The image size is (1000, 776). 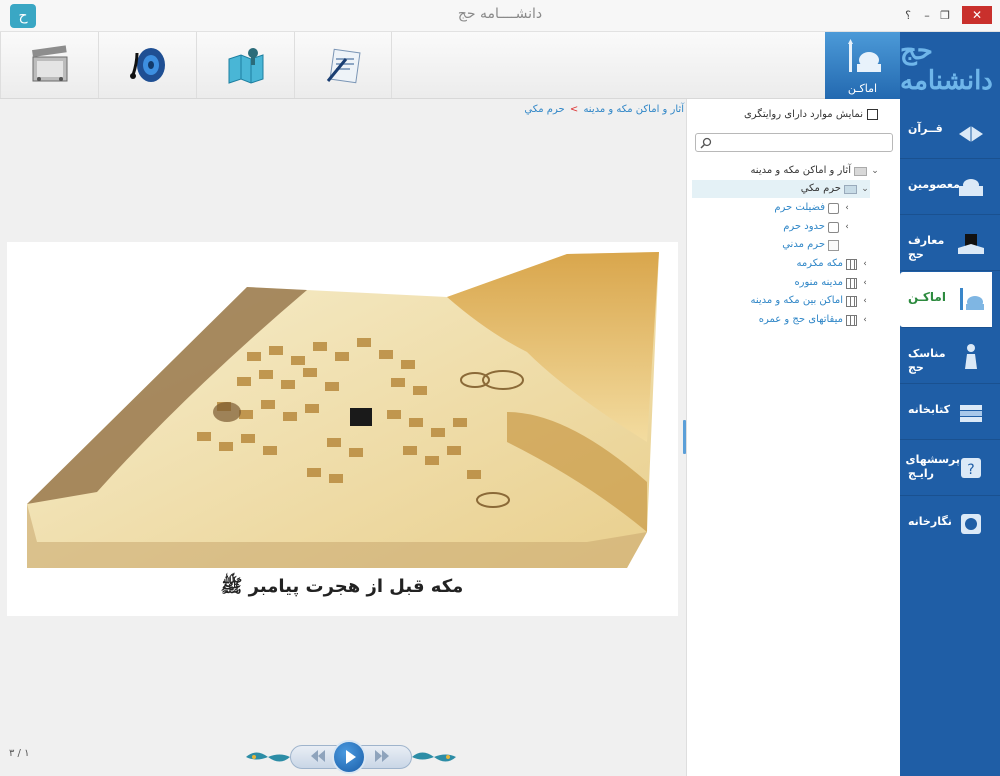 What do you see at coordinates (800, 319) in the screenshot?
I see `tree-node-label: ميقاتهای حج و عمره` at bounding box center [800, 319].